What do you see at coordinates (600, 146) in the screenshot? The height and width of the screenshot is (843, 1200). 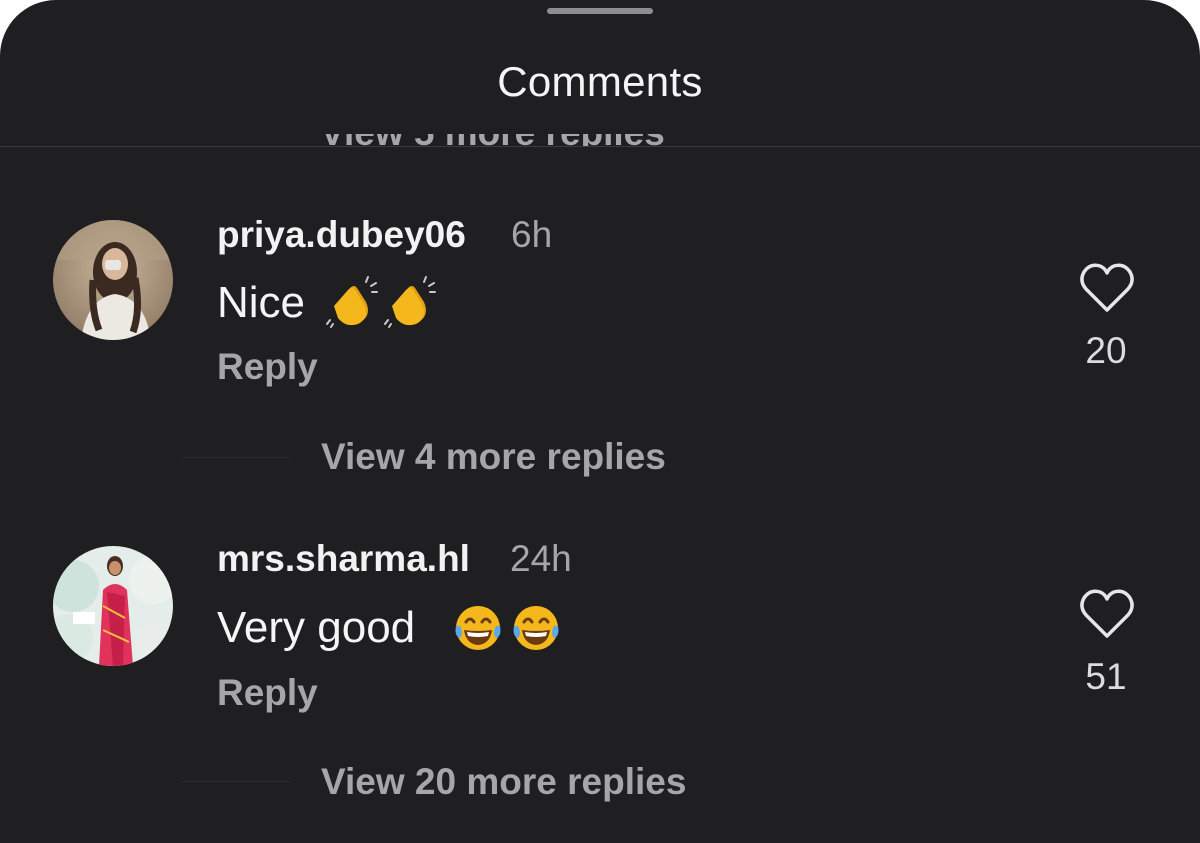 I see `header-divider` at bounding box center [600, 146].